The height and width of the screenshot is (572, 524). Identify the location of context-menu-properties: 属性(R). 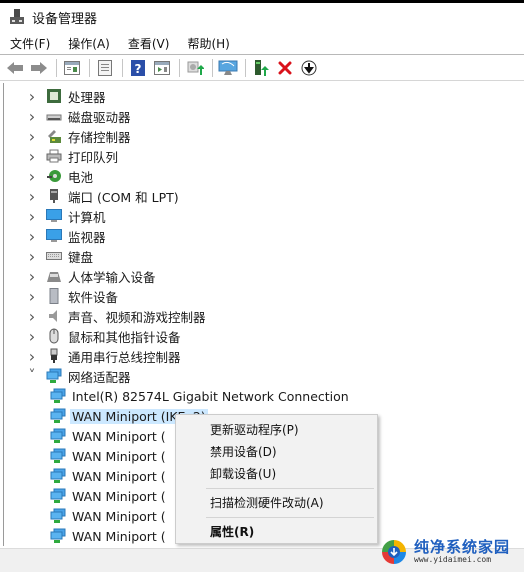
(276, 531).